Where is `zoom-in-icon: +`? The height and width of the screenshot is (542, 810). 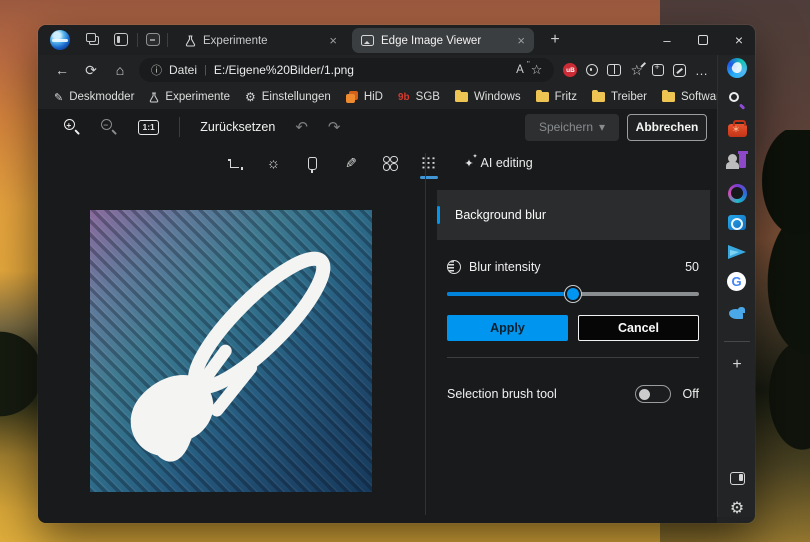
zoom-in-icon: + is located at coordinates (72, 127).